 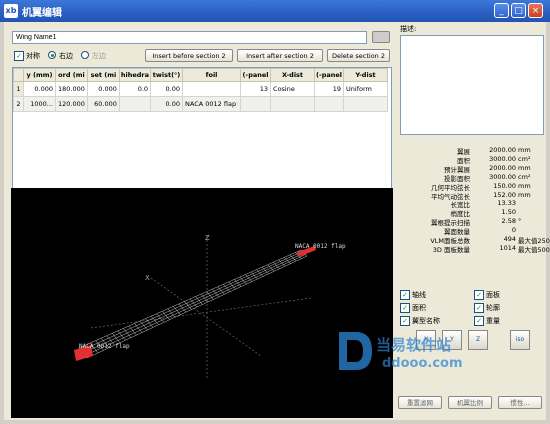 I want to click on table-cell: 13, so click(x=256, y=89).